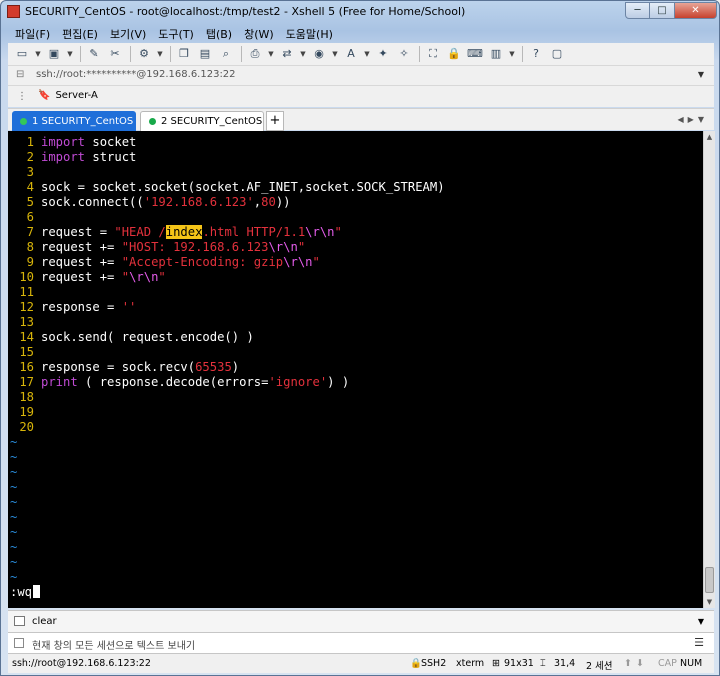 Image resolution: width=720 pixels, height=676 pixels. I want to click on code-line: 10 request += "\r\n", so click(86, 277).